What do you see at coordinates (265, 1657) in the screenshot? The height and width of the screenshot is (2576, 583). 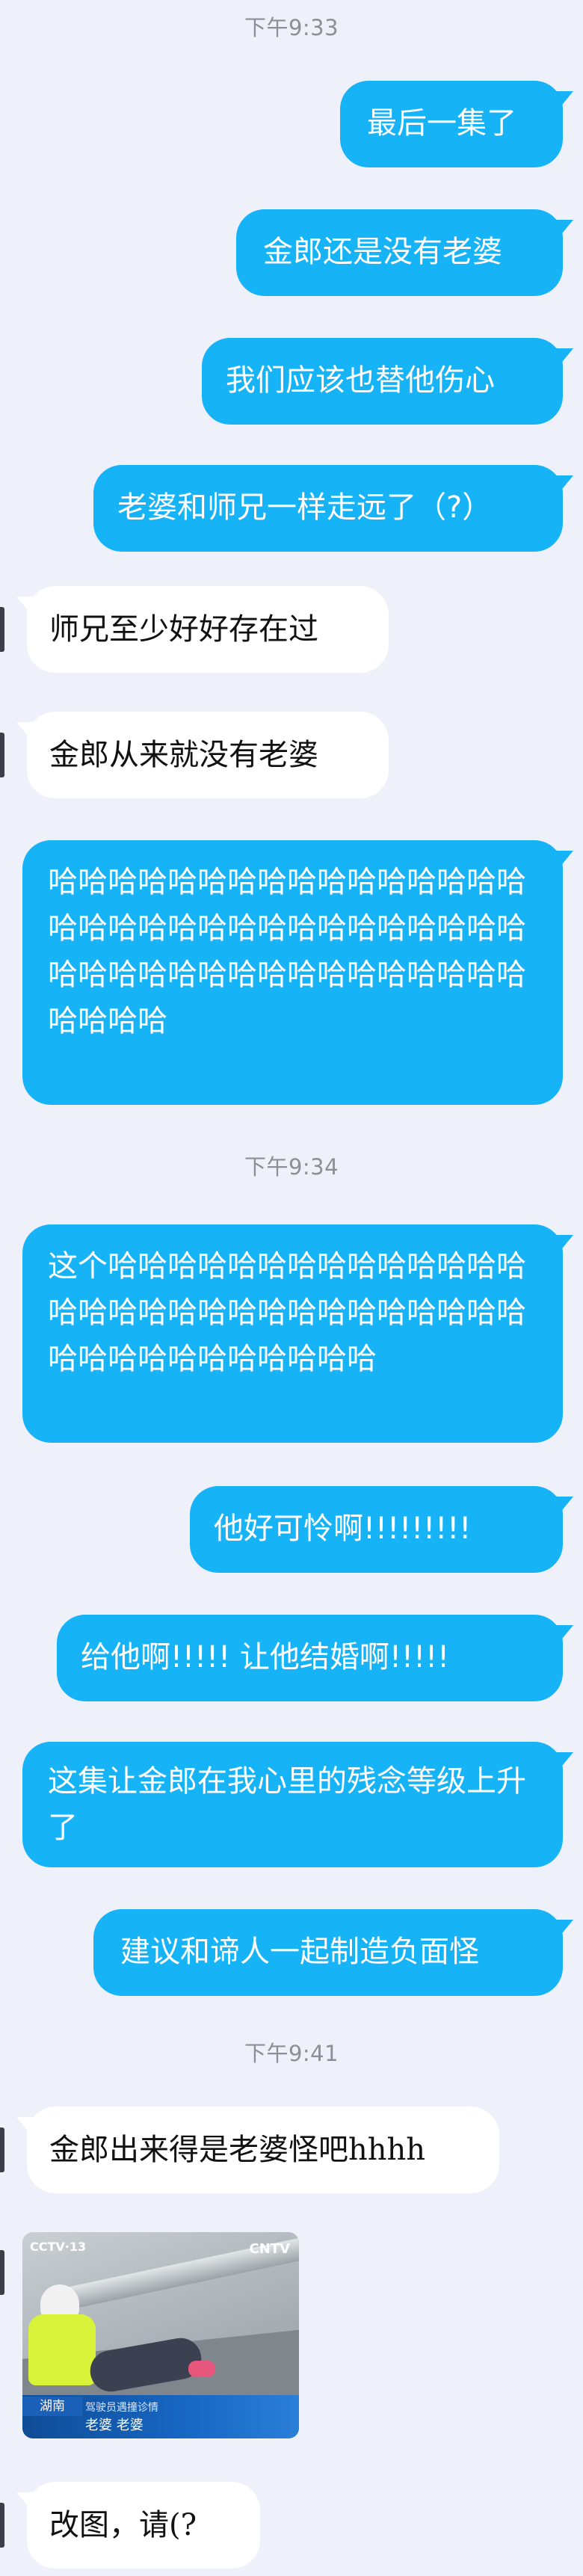 I see `message-text: 给他啊!!!!! 让他结婚啊!!!!!` at bounding box center [265, 1657].